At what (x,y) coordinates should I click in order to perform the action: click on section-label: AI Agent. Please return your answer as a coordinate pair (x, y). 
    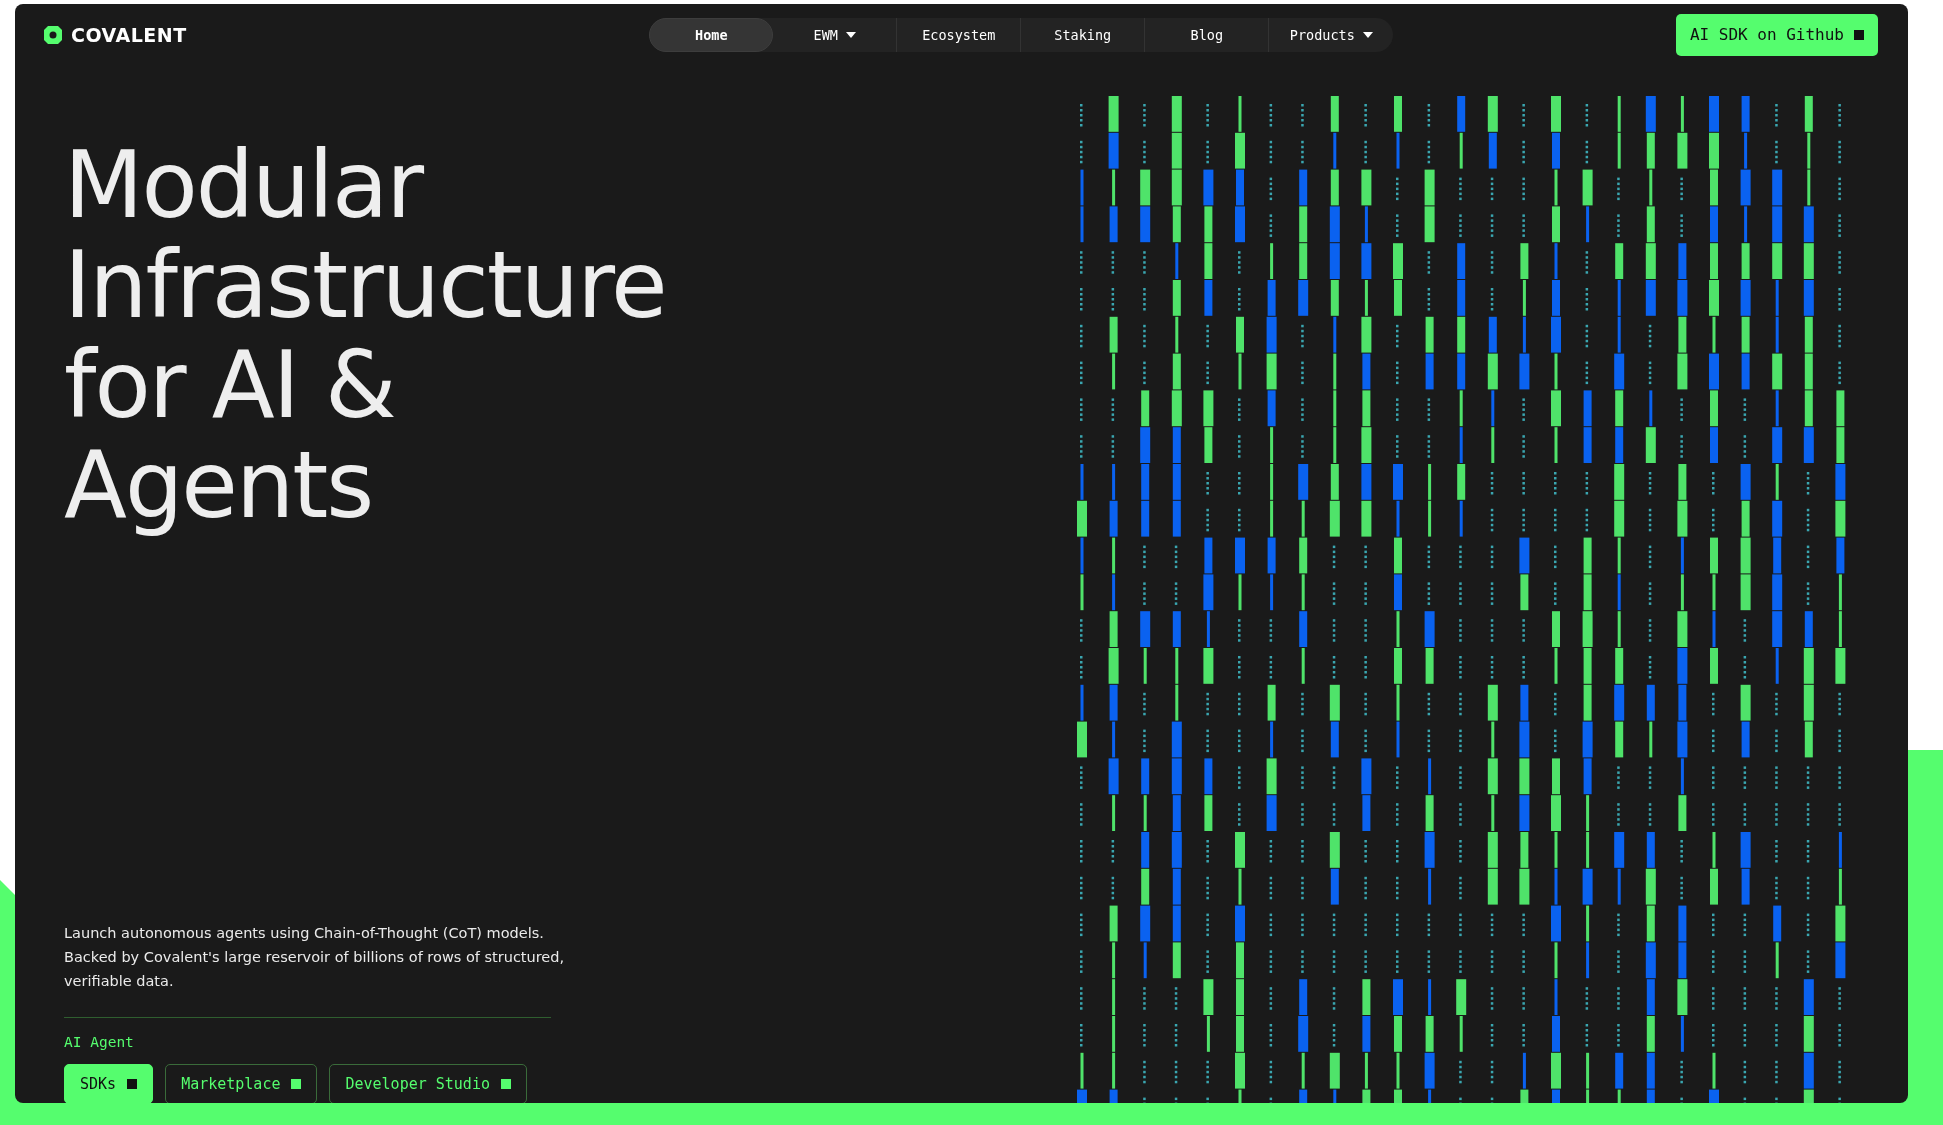
    Looking at the image, I should click on (99, 1043).